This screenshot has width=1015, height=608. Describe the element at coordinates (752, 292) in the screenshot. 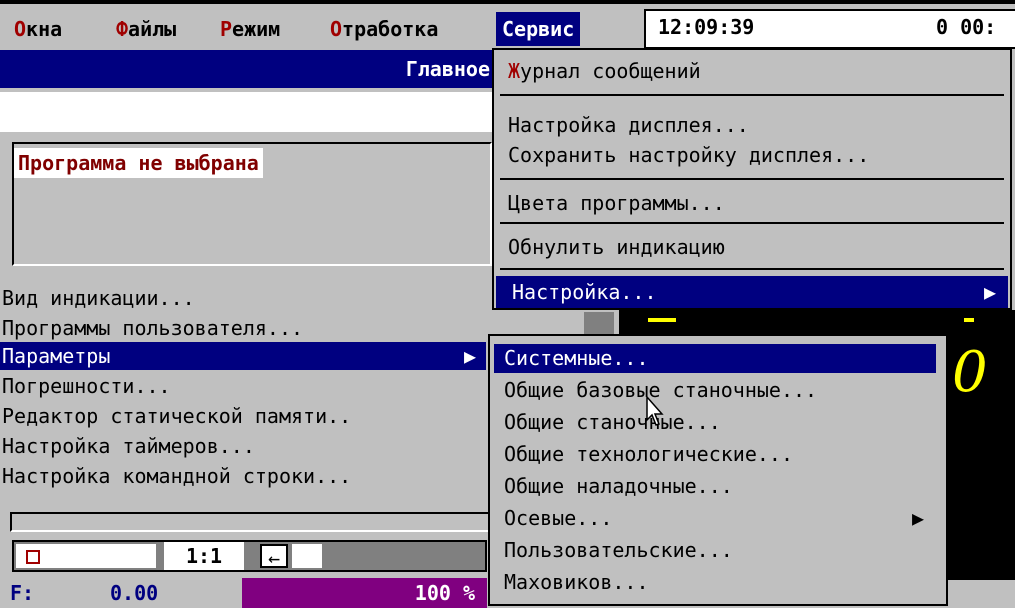

I see `menu-item-setup: Настройка... ▶` at that location.